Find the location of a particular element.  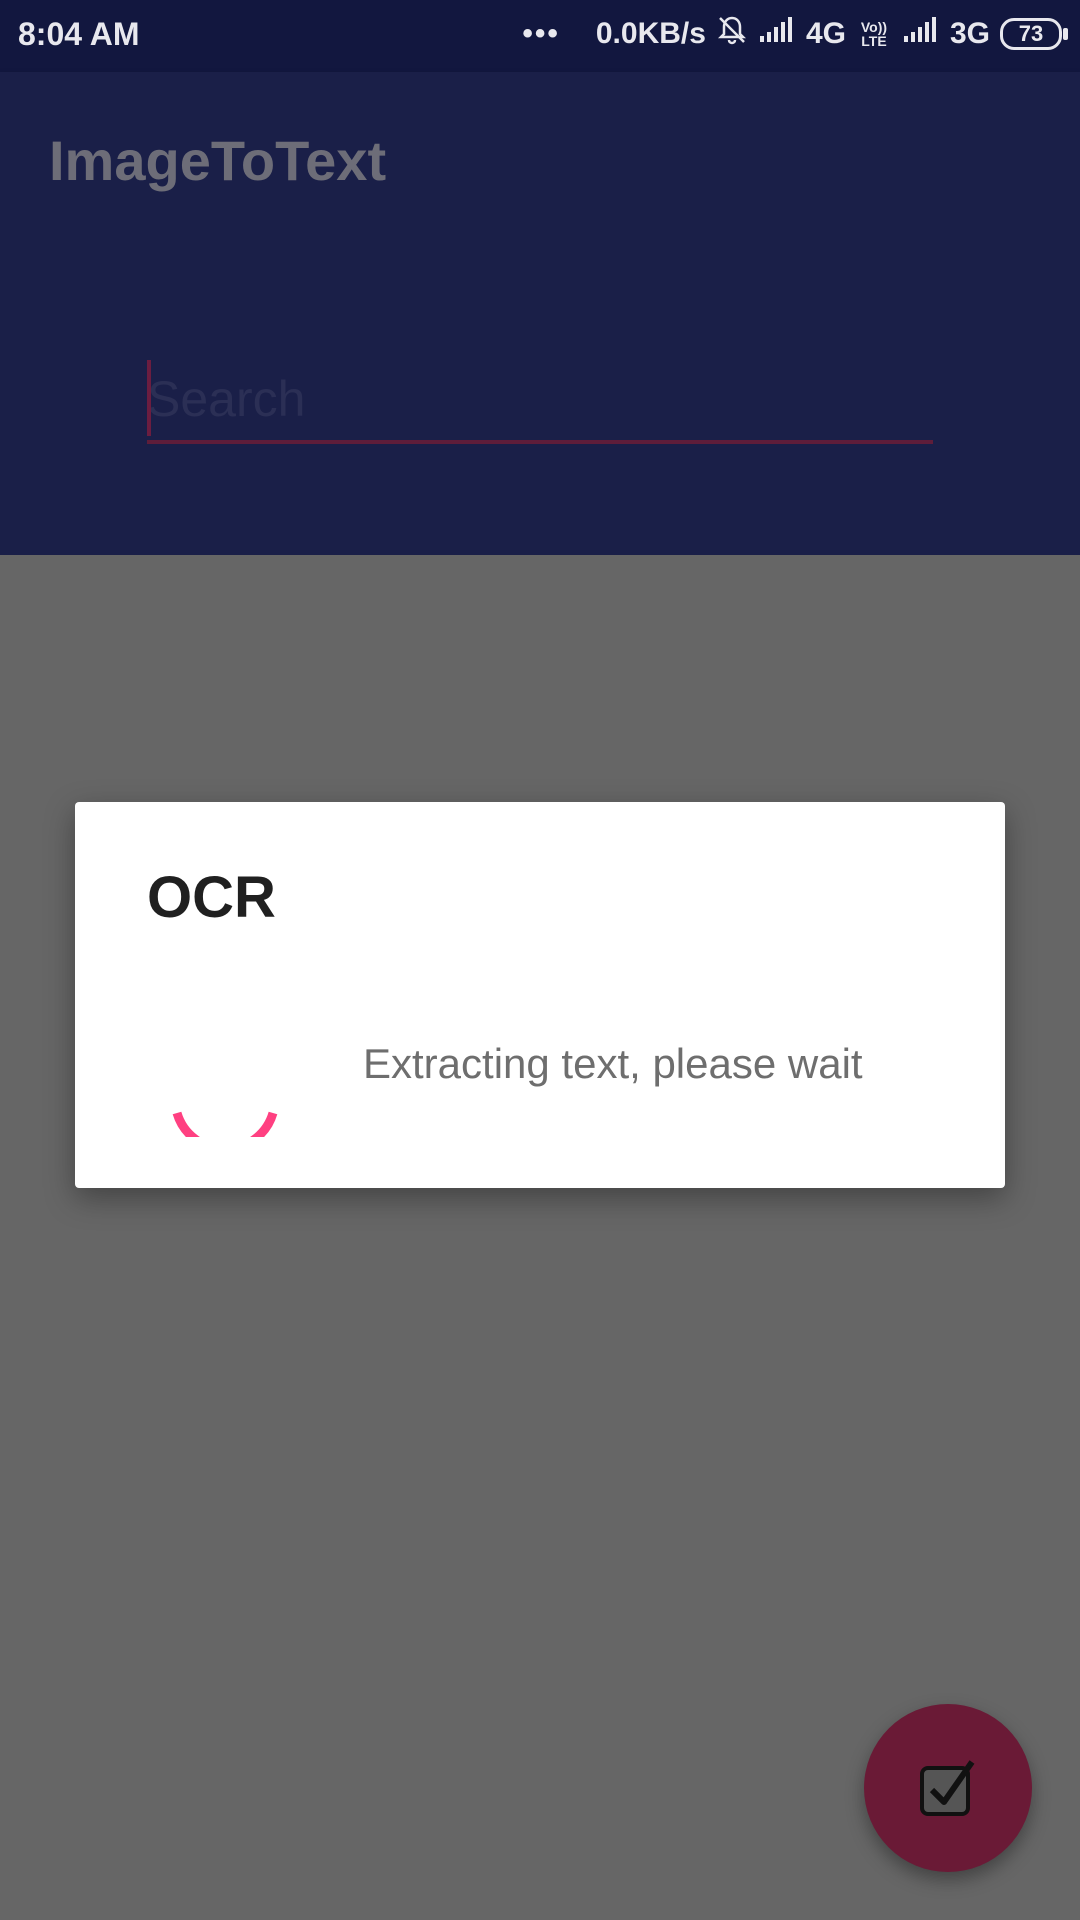

text-cursor is located at coordinates (149, 398).